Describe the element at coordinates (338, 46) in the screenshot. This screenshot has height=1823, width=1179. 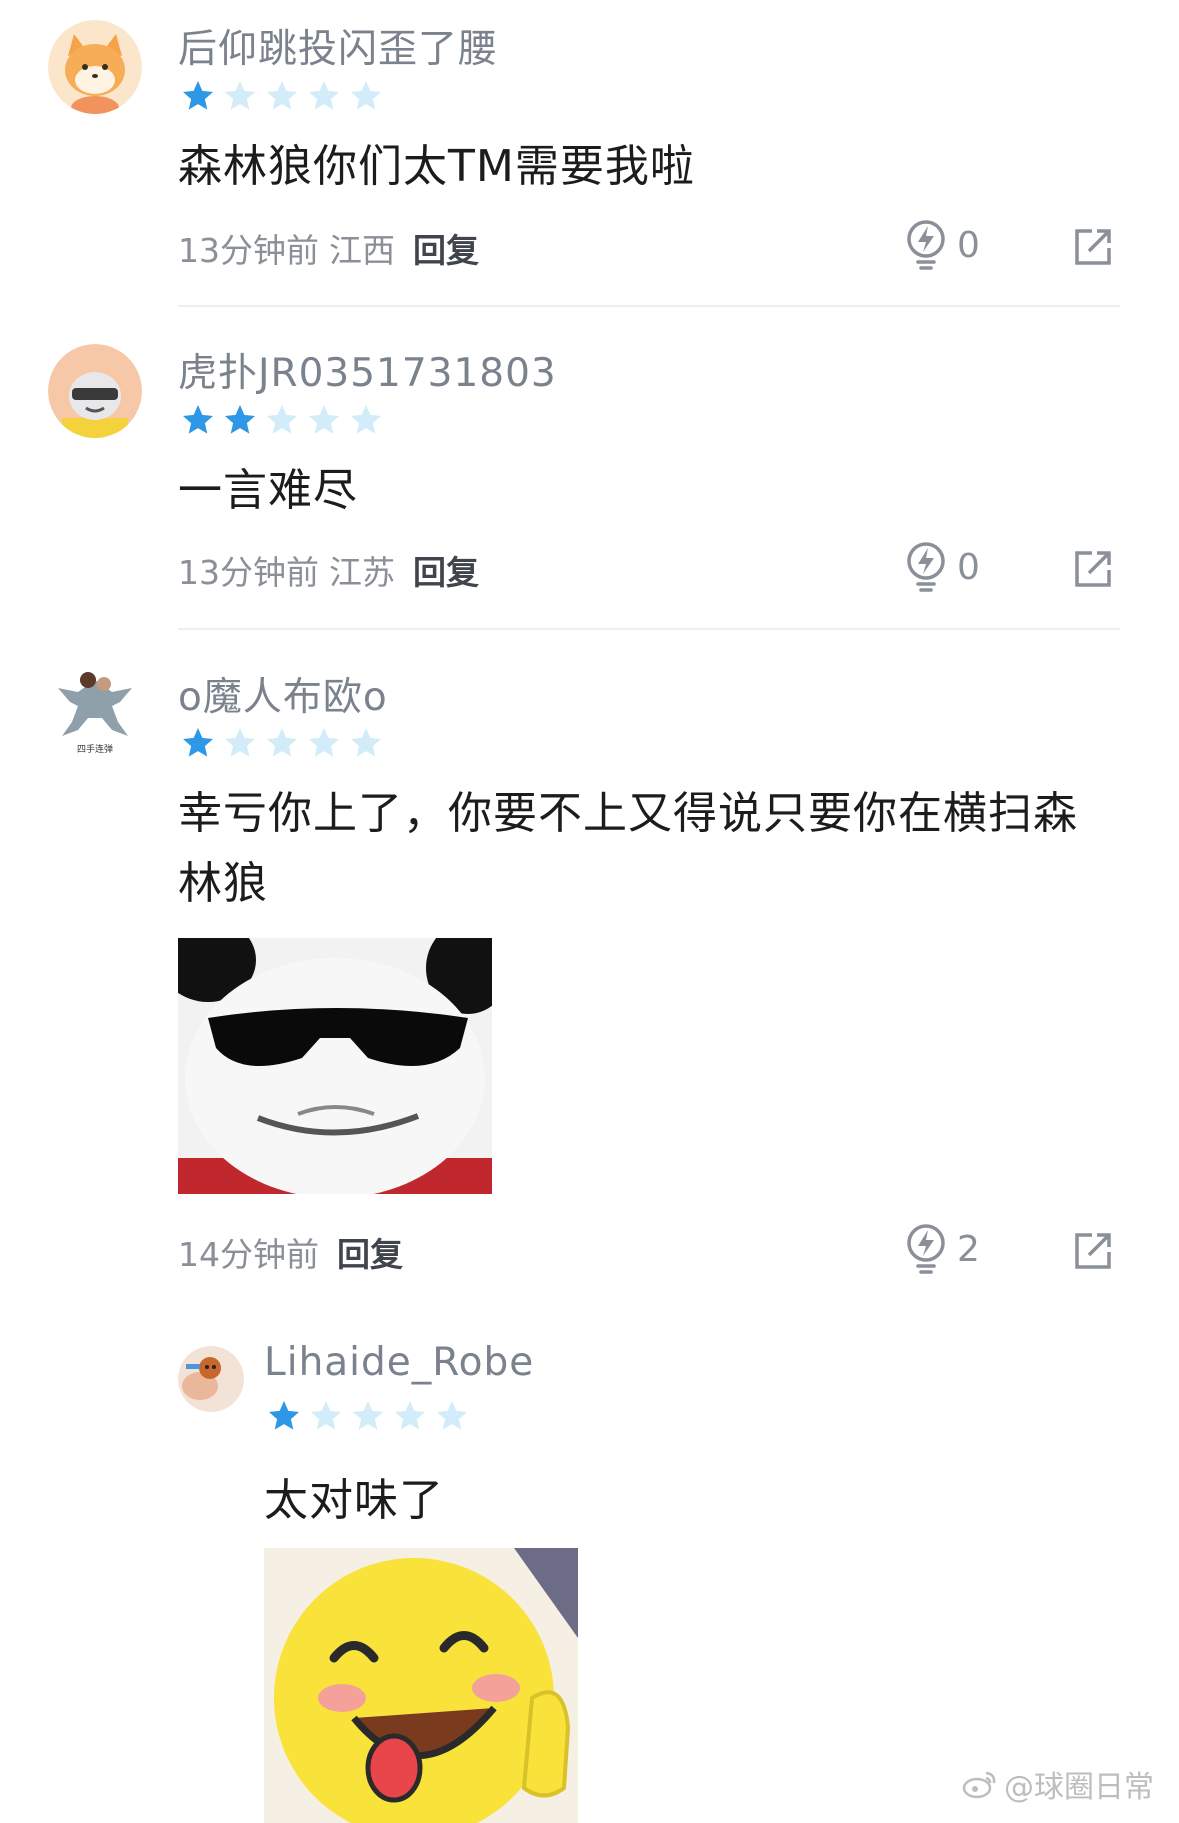
I see `username: 后仰跳投闪歪了腰` at that location.